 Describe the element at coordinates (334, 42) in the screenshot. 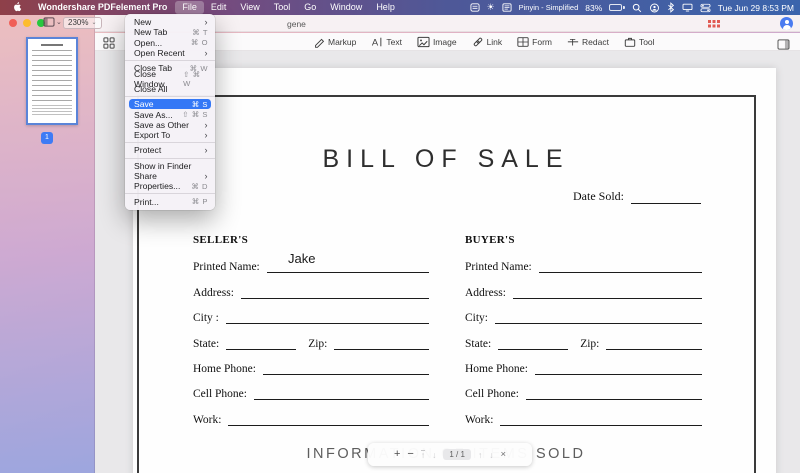

I see `markup-button: Markup` at that location.